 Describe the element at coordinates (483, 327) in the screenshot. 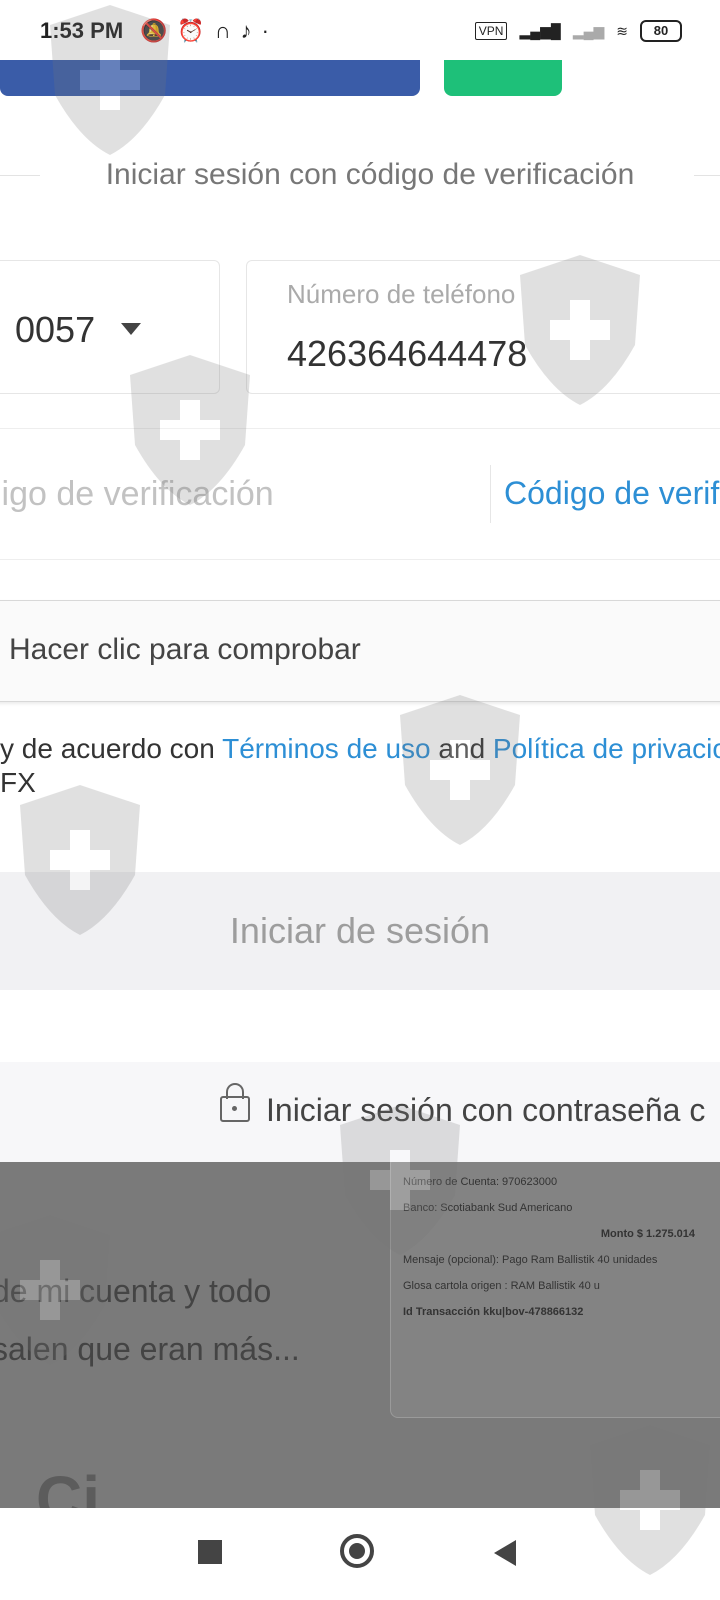

I see `phone-number-field: Número de teléfono 426364644478` at that location.